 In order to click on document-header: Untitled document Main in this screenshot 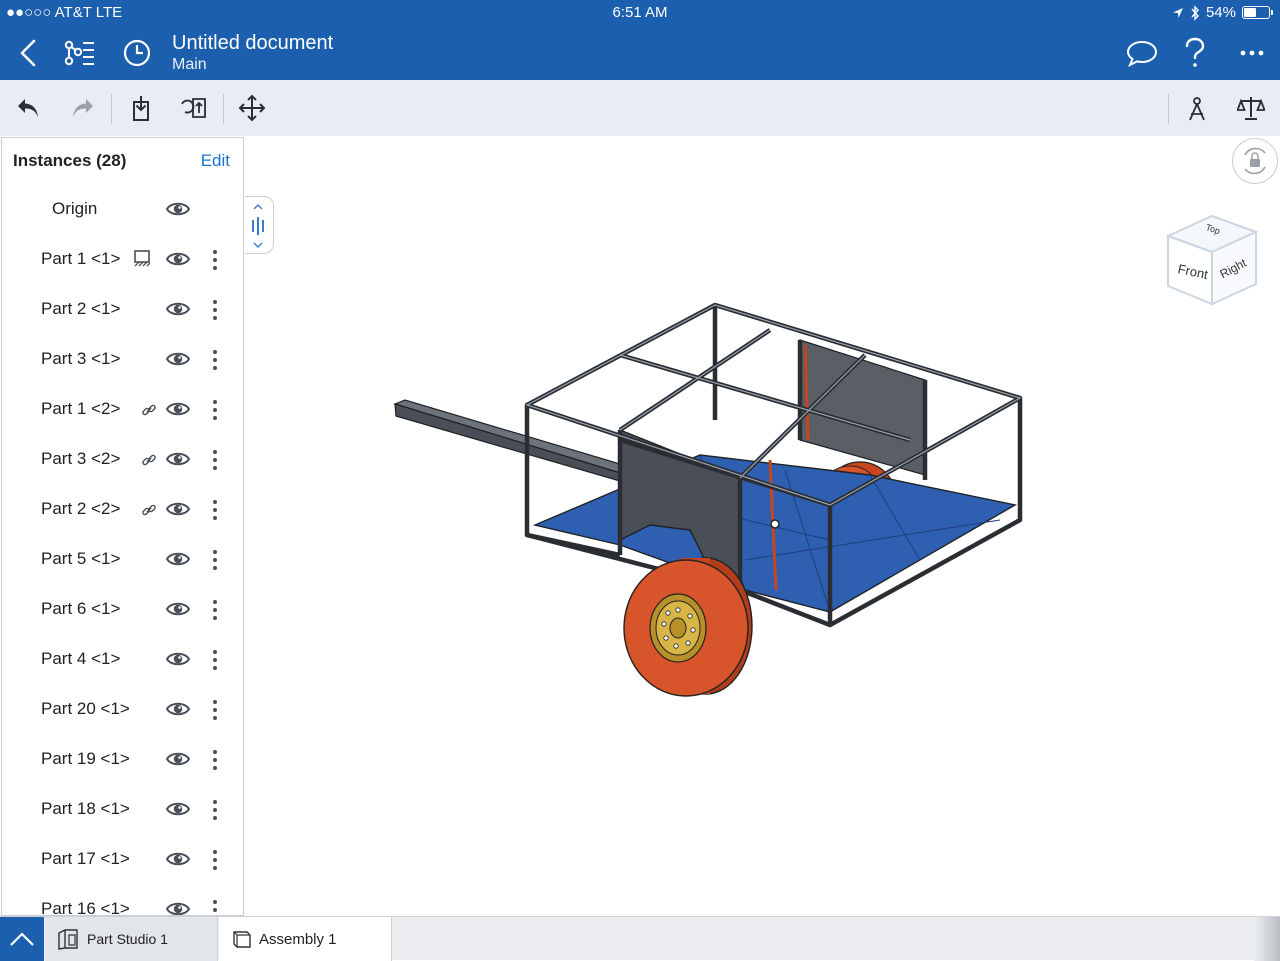, I will do `click(640, 53)`.